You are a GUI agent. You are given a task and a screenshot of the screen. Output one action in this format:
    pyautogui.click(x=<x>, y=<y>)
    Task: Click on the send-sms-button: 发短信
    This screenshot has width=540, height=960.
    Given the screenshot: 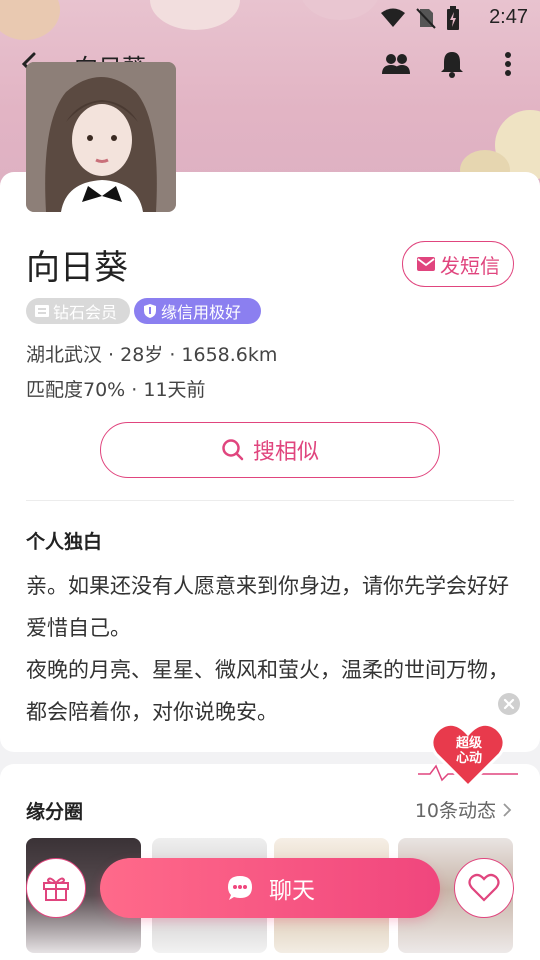 What is the action you would take?
    pyautogui.click(x=458, y=264)
    